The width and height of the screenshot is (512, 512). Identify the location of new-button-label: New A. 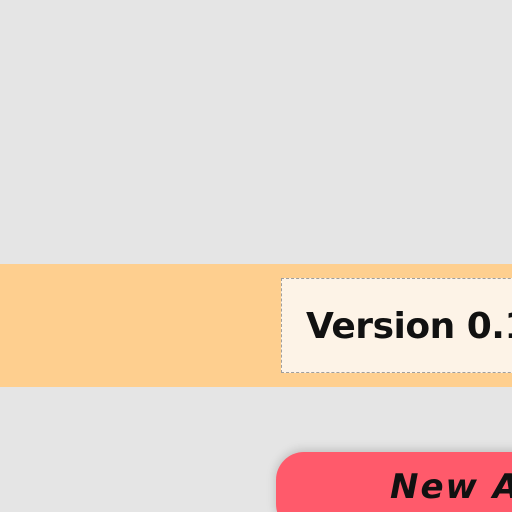
(451, 487).